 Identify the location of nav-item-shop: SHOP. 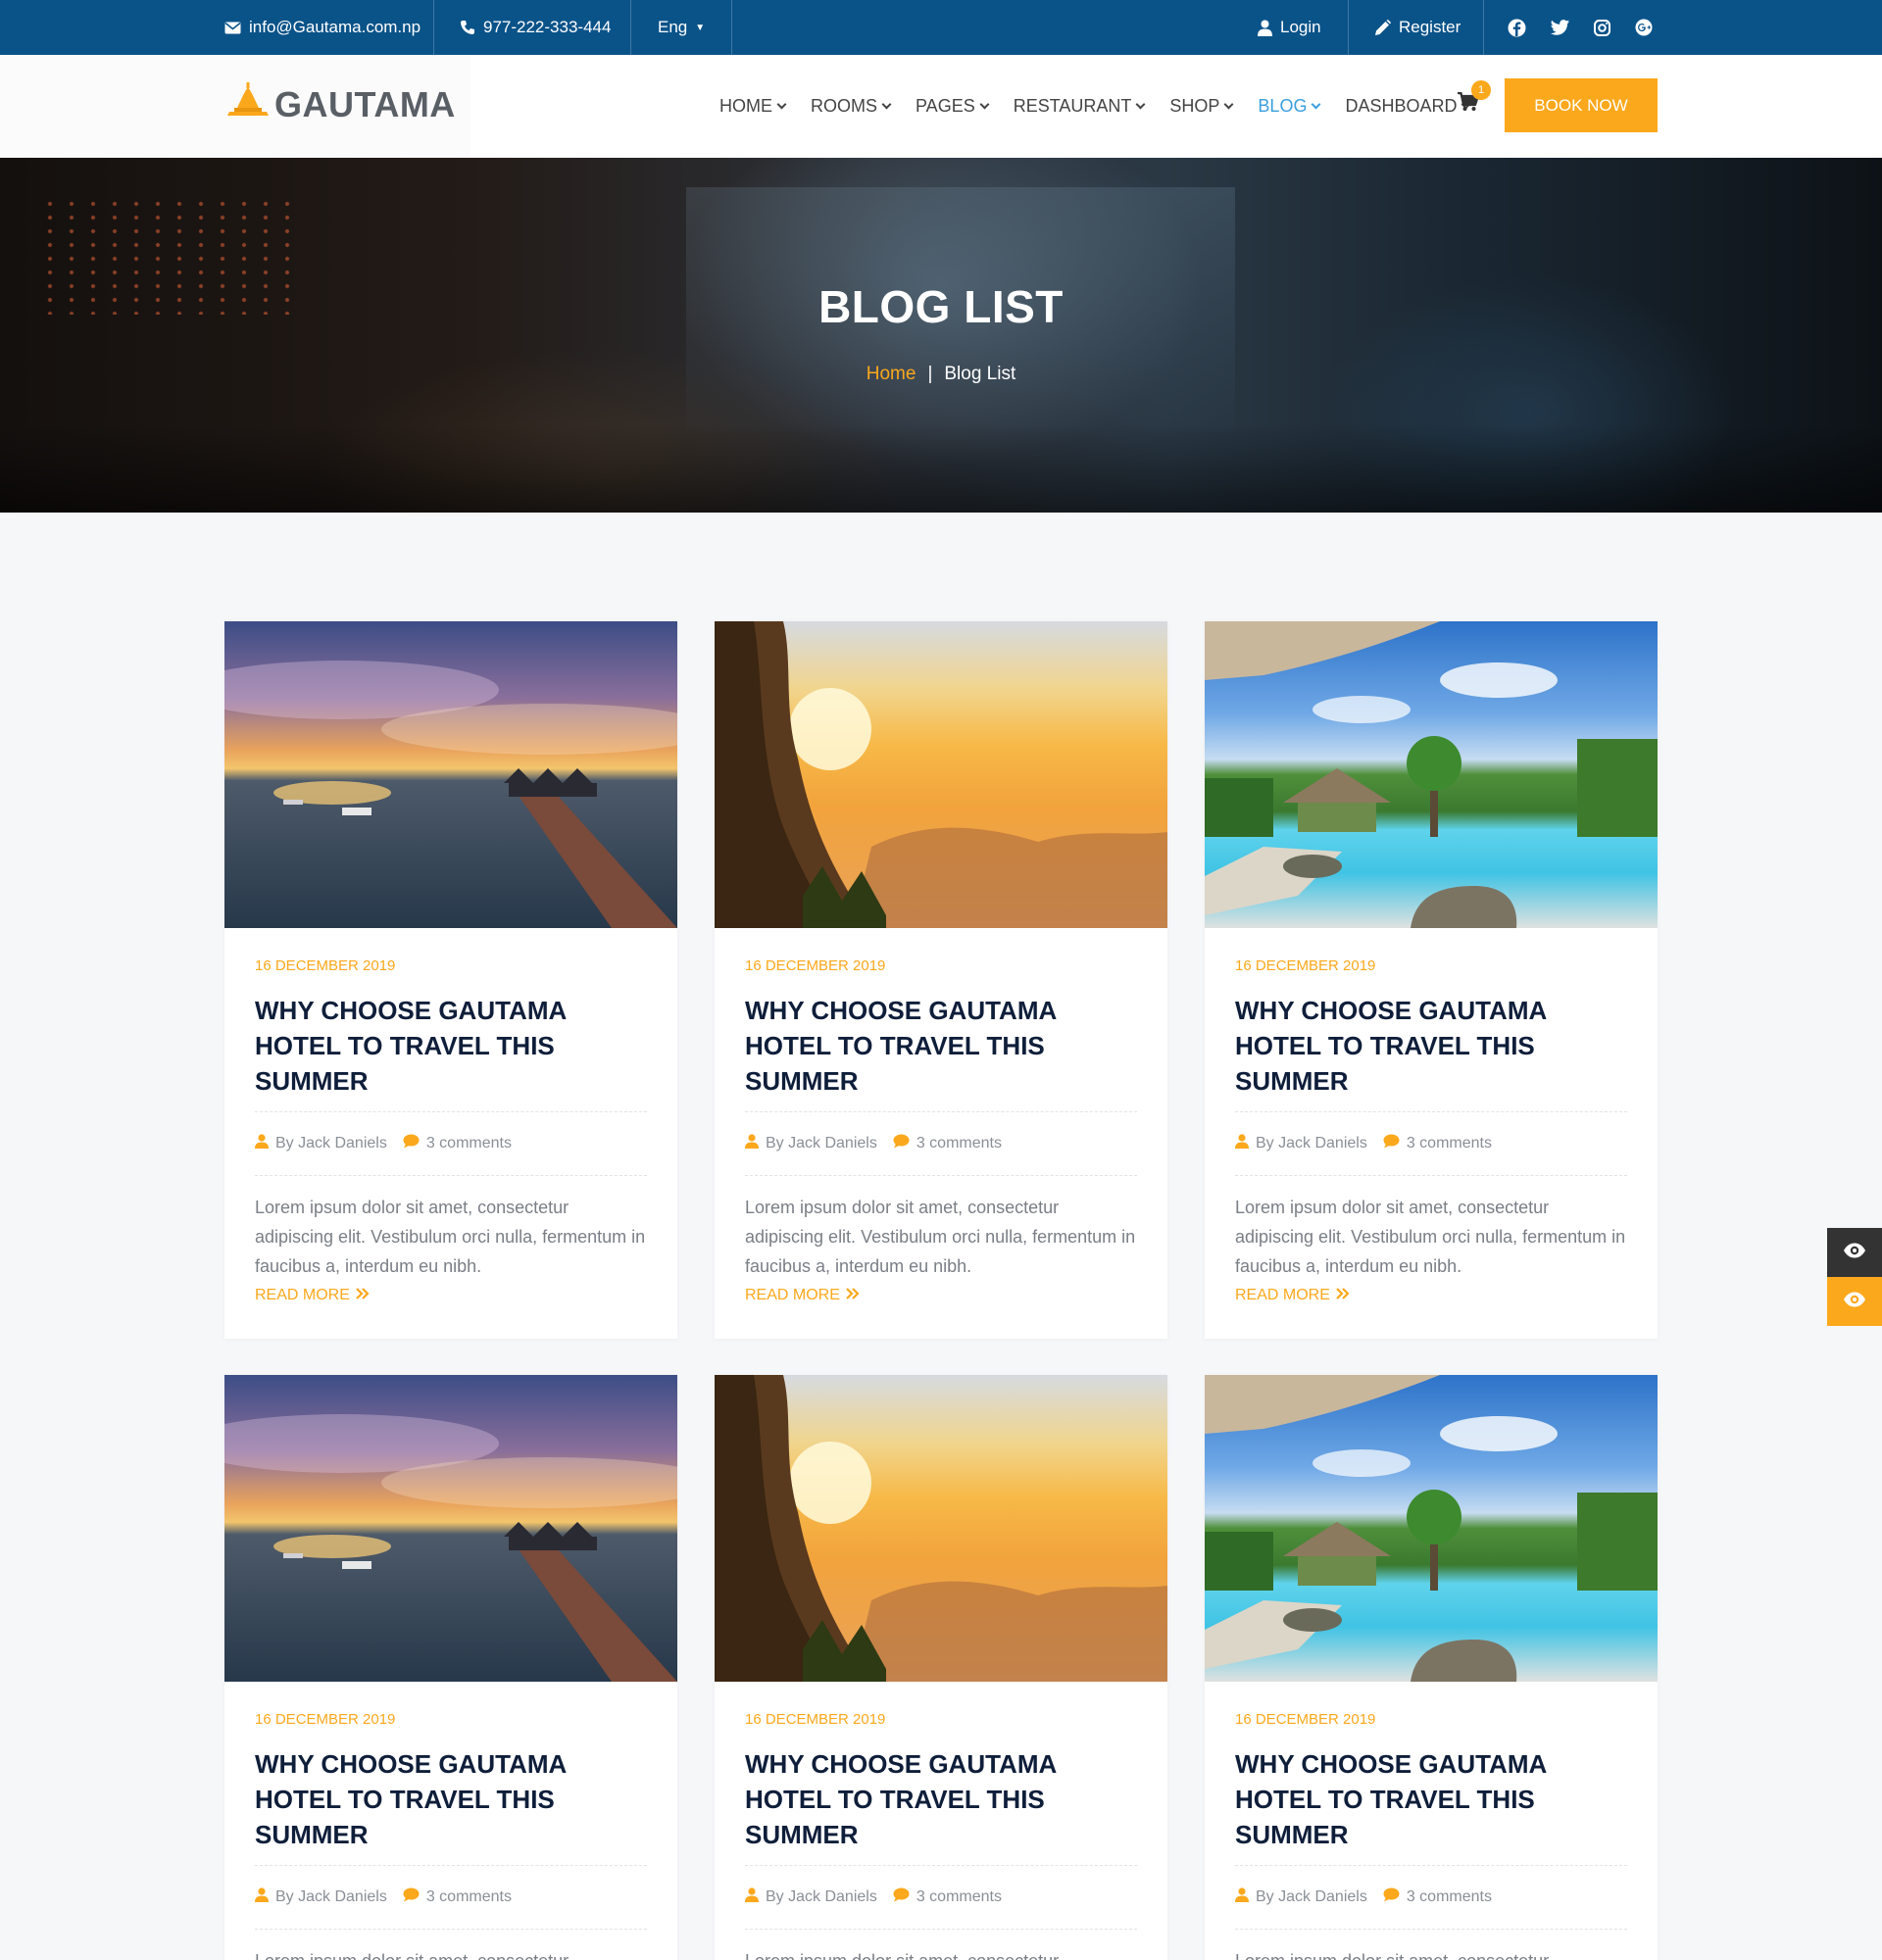
(1202, 106).